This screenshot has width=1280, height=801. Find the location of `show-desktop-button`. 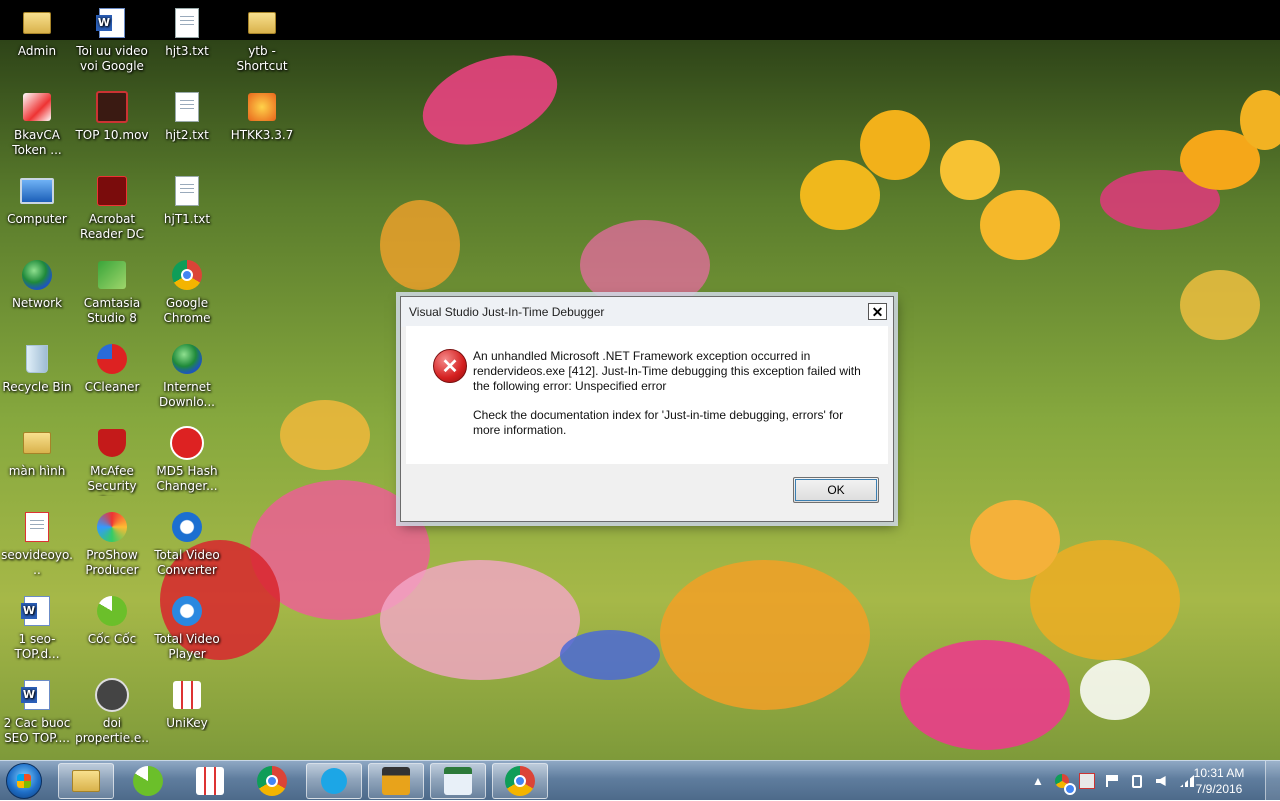

show-desktop-button is located at coordinates (1272, 781).